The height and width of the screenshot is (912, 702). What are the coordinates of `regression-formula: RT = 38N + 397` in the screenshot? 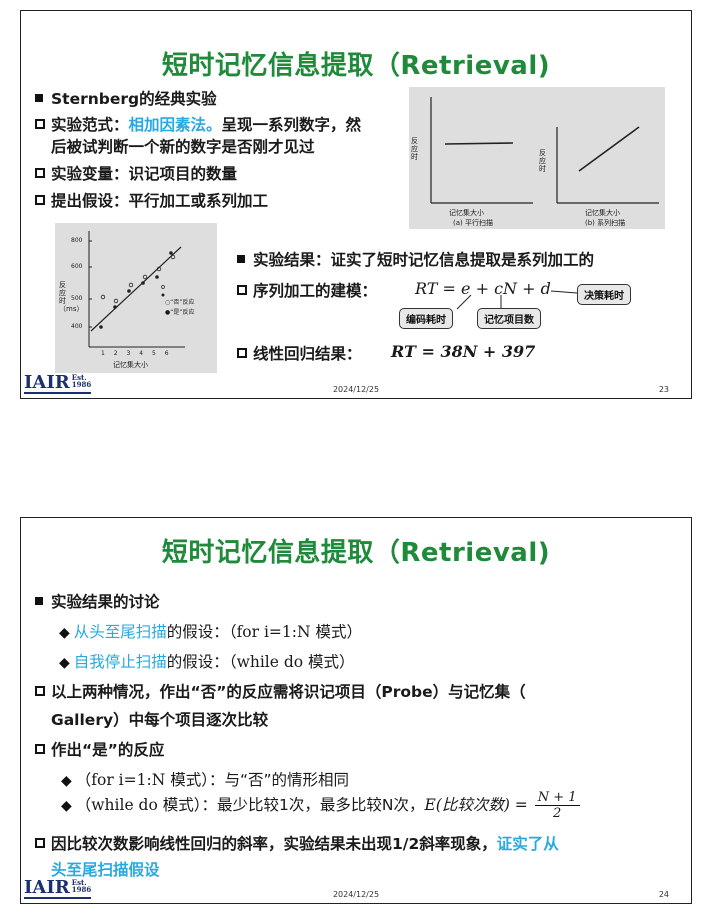 It's located at (463, 351).